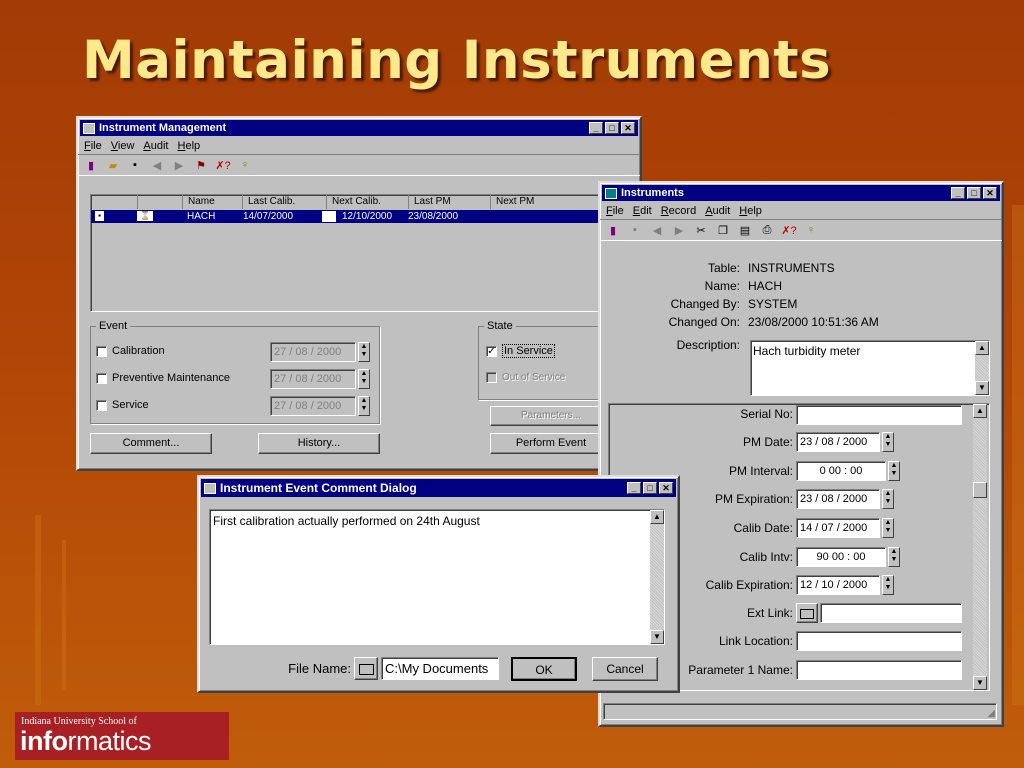  Describe the element at coordinates (438, 488) in the screenshot. I see `title-bar: Instrument Event Comment Dialog _ □ ✕` at that location.